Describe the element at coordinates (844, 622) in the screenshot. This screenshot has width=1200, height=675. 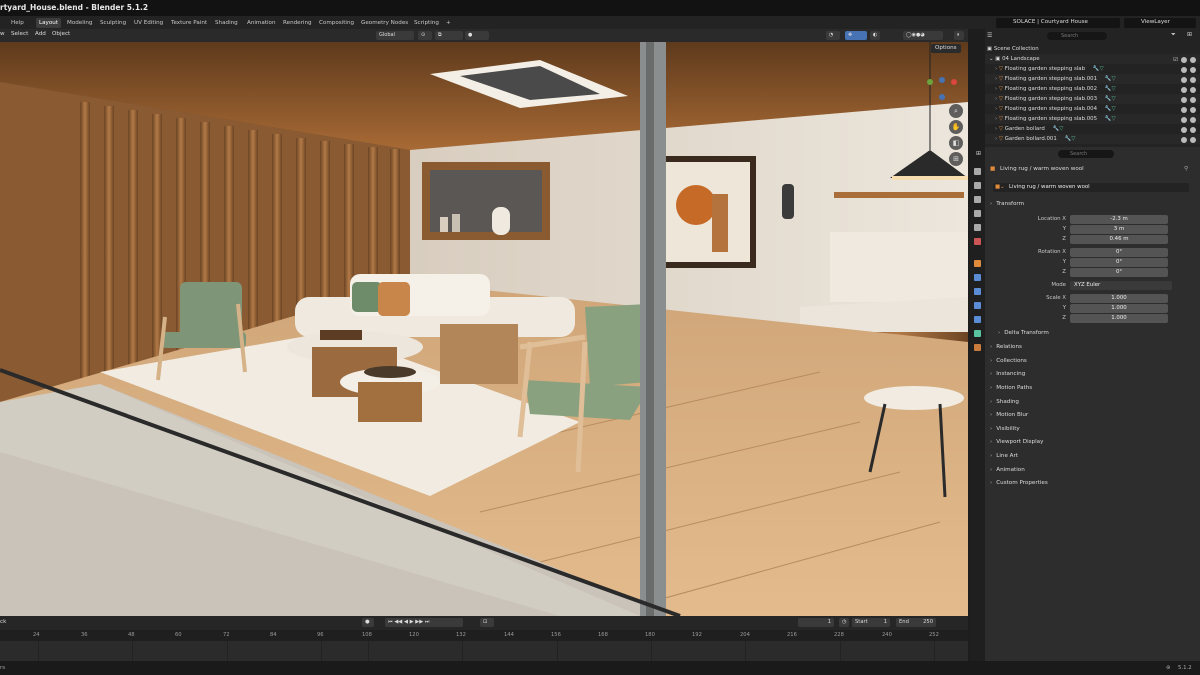
I see `clock-icon: ◷` at that location.